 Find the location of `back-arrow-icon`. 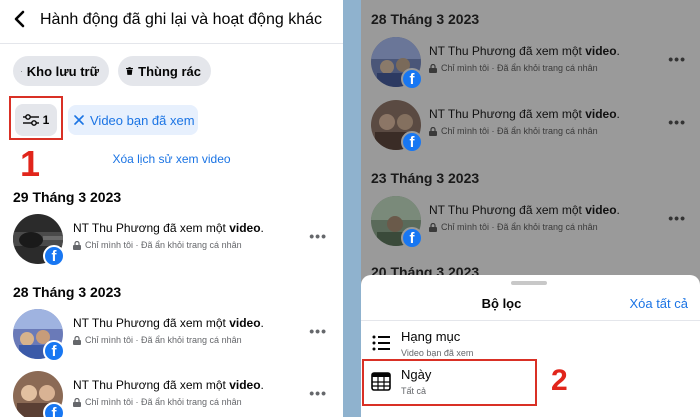

back-arrow-icon is located at coordinates (20, 19).